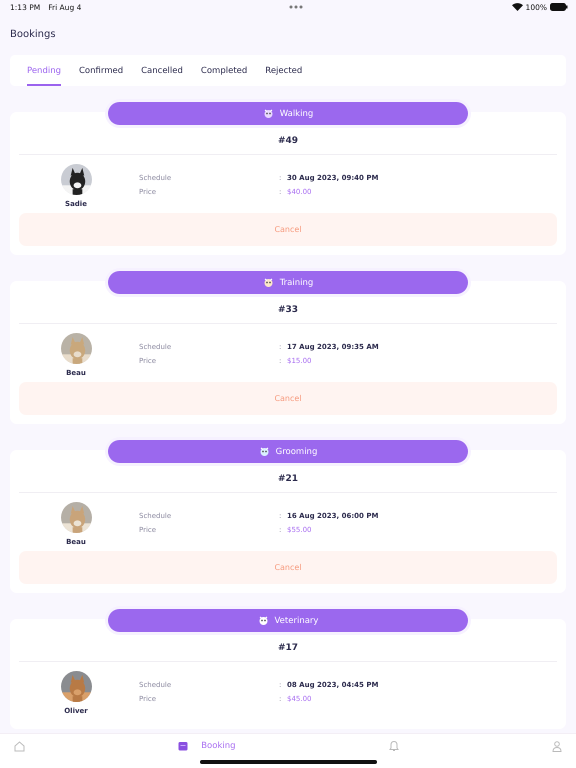 The width and height of the screenshot is (576, 768). What do you see at coordinates (19, 746) in the screenshot?
I see `home-icon` at bounding box center [19, 746].